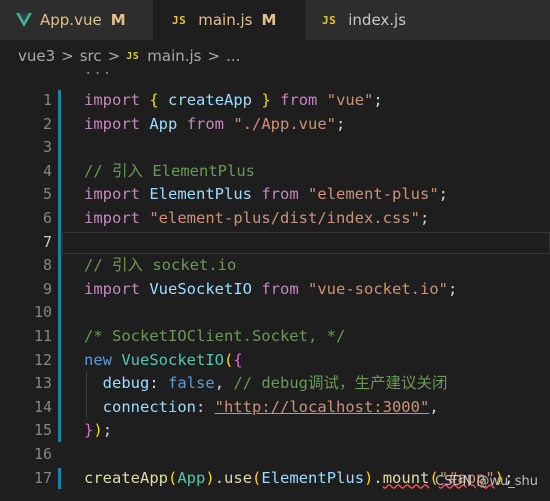 Image resolution: width=550 pixels, height=501 pixels. What do you see at coordinates (98, 359) in the screenshot?
I see `code-token: new` at bounding box center [98, 359].